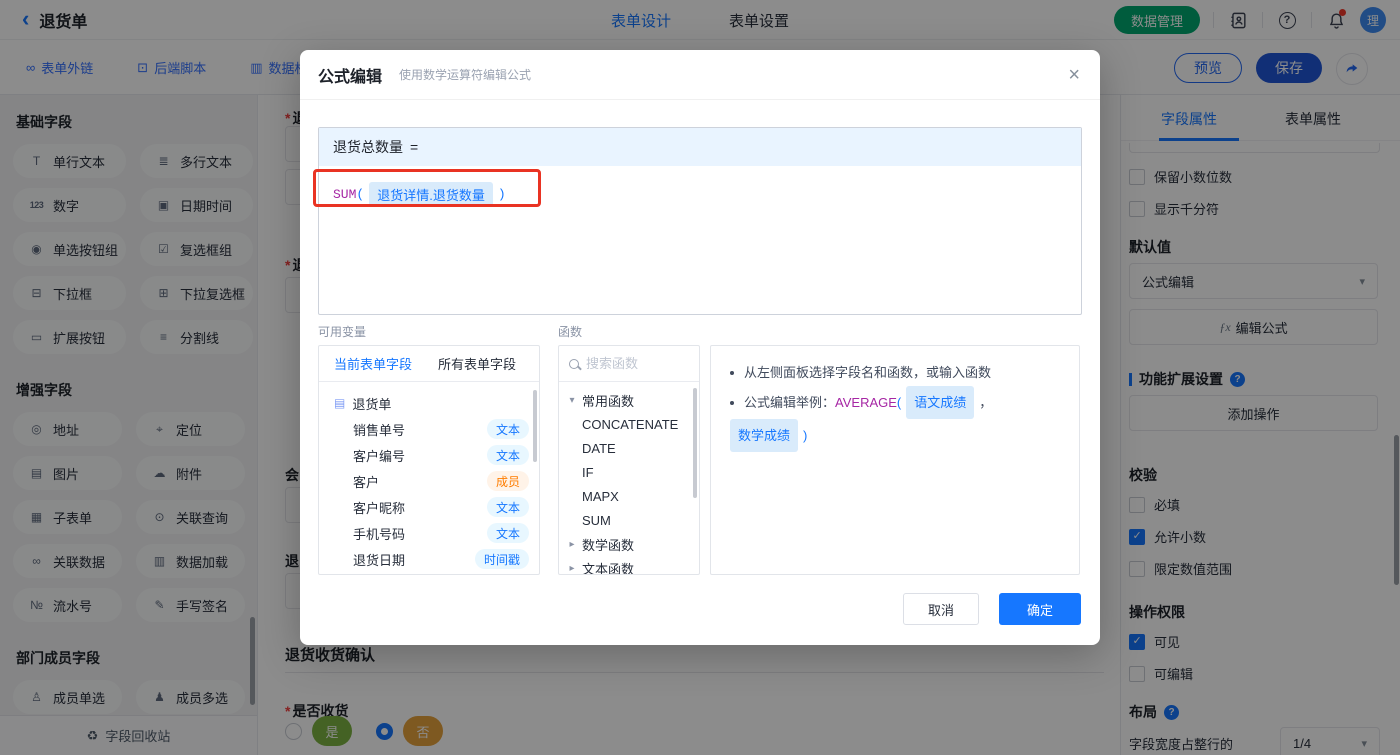 The width and height of the screenshot is (1400, 755). What do you see at coordinates (574, 363) in the screenshot?
I see `search-icon` at bounding box center [574, 363].